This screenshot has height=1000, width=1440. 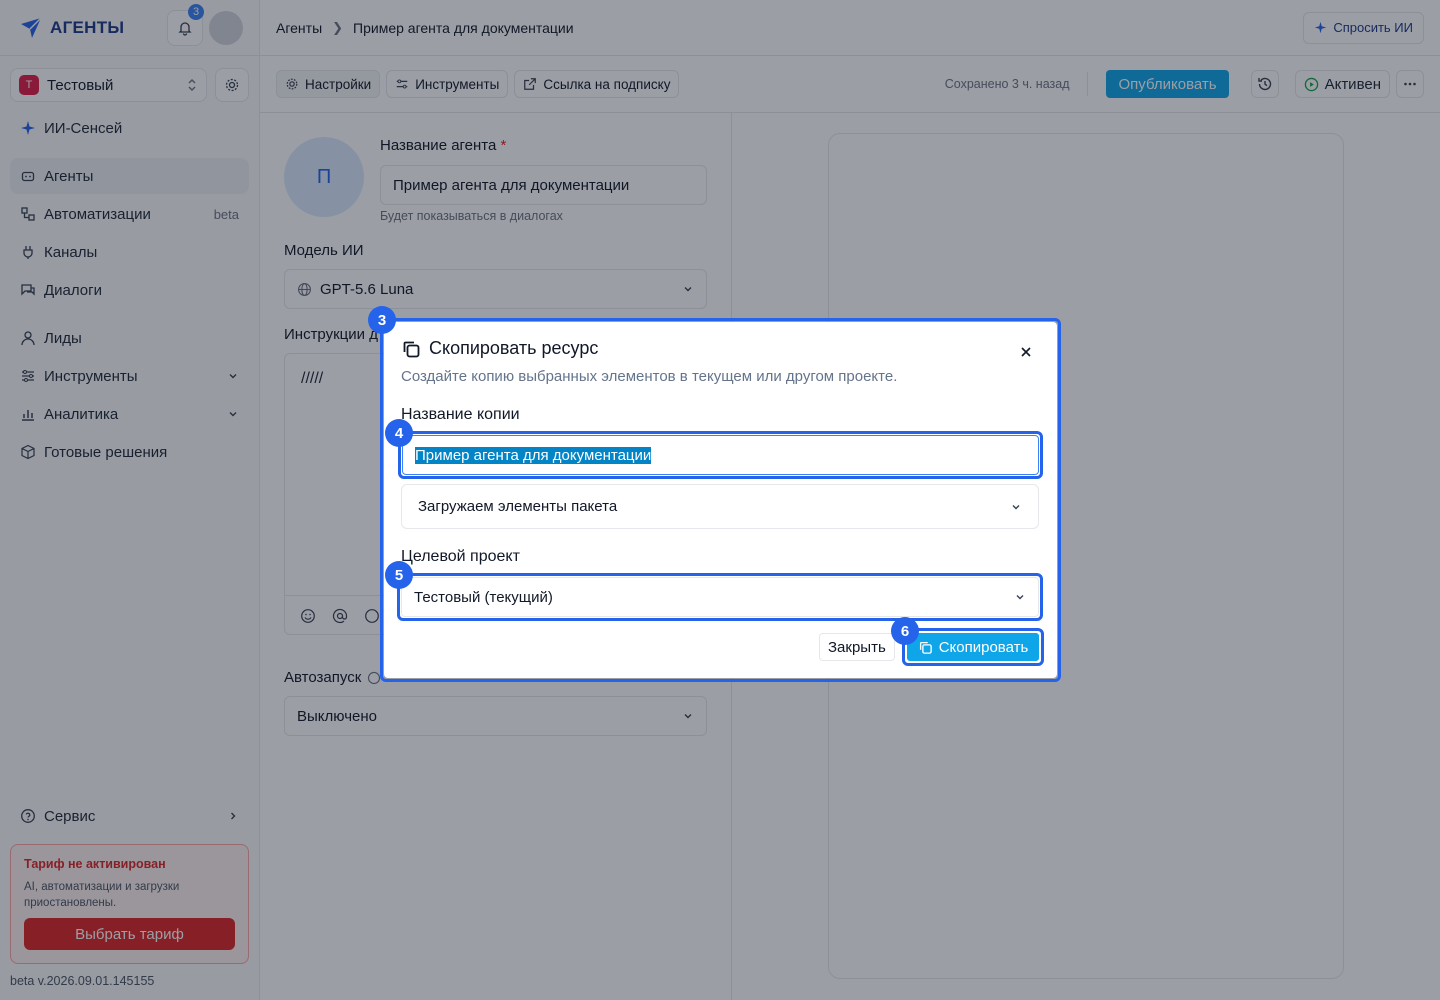 What do you see at coordinates (460, 556) in the screenshot?
I see `target-project-label: Целевой проект` at bounding box center [460, 556].